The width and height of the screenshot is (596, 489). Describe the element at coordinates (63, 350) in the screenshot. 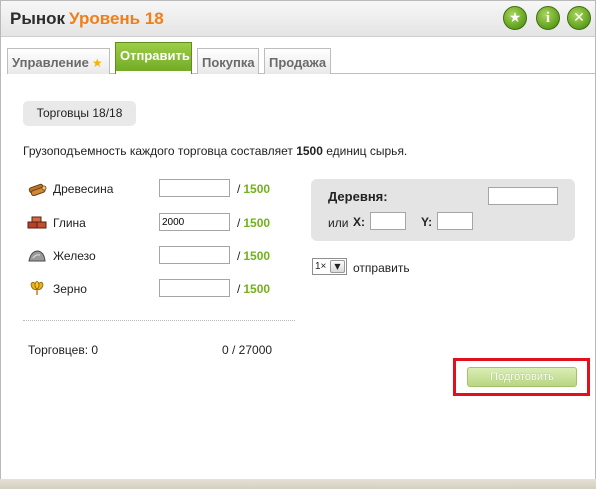

I see `merchants-needed: Торговцев: 0` at that location.